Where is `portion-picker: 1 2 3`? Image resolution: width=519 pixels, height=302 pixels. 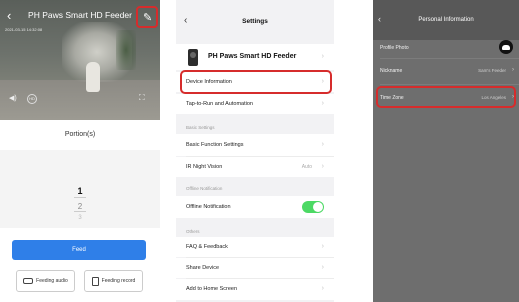
portion-picker: 1 2 3 is located at coordinates (80, 189).